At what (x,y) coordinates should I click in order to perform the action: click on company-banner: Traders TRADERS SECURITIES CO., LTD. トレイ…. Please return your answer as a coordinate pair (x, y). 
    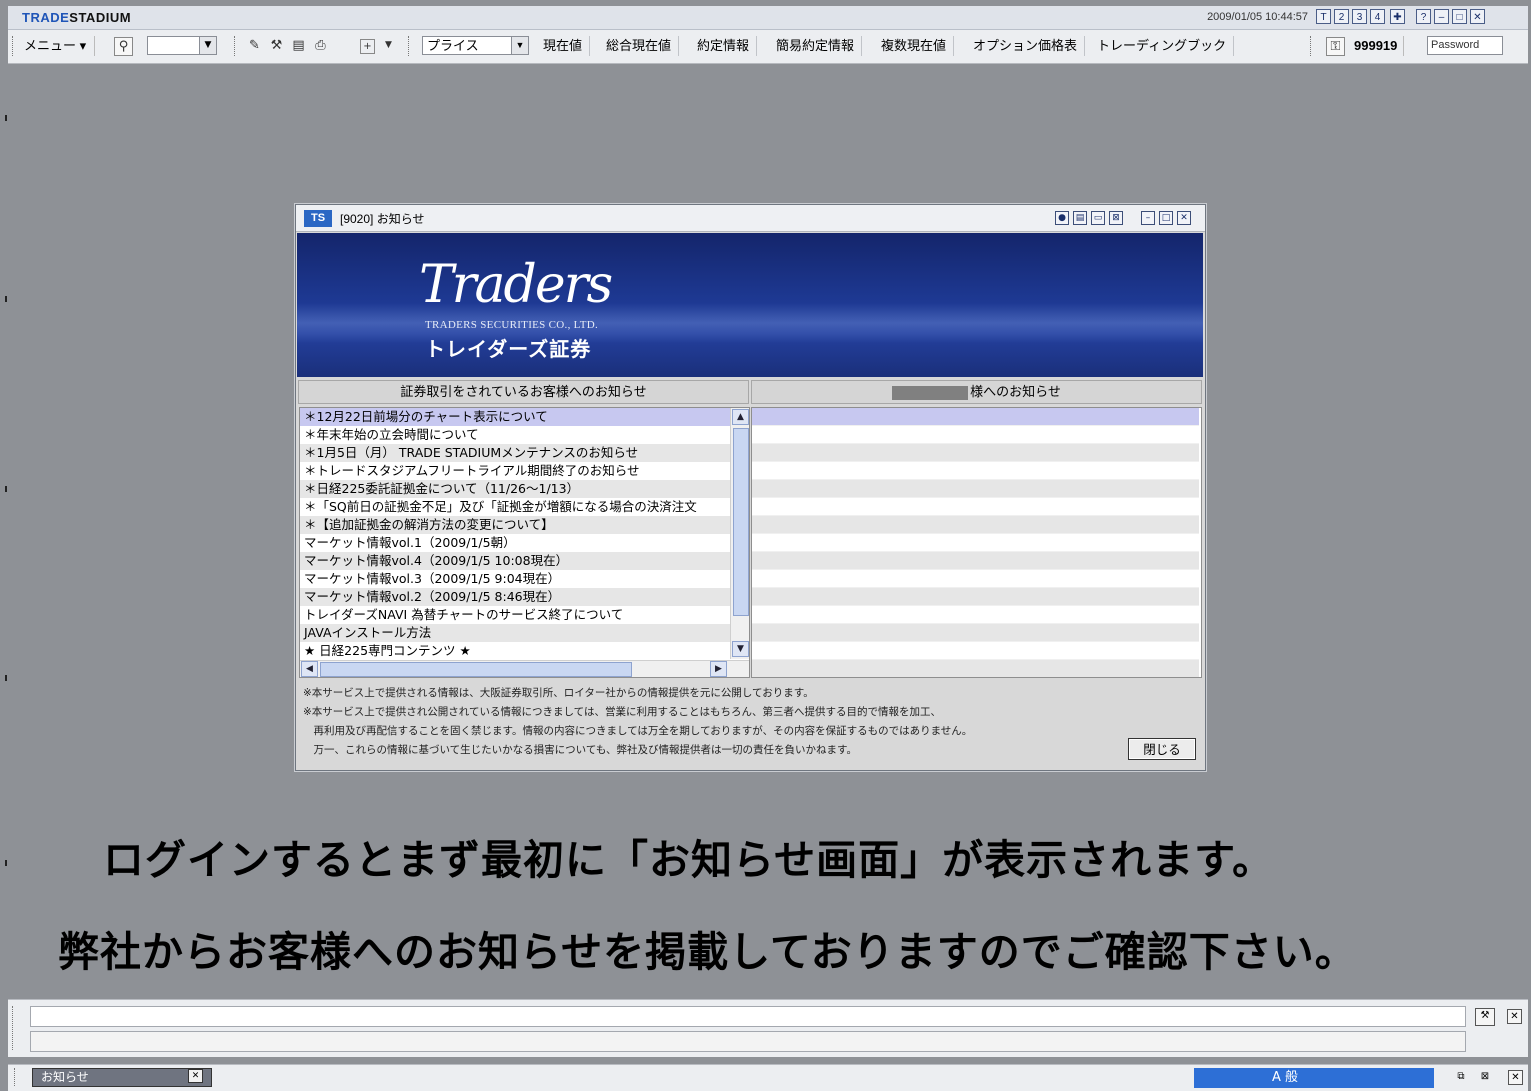
    Looking at the image, I should click on (750, 305).